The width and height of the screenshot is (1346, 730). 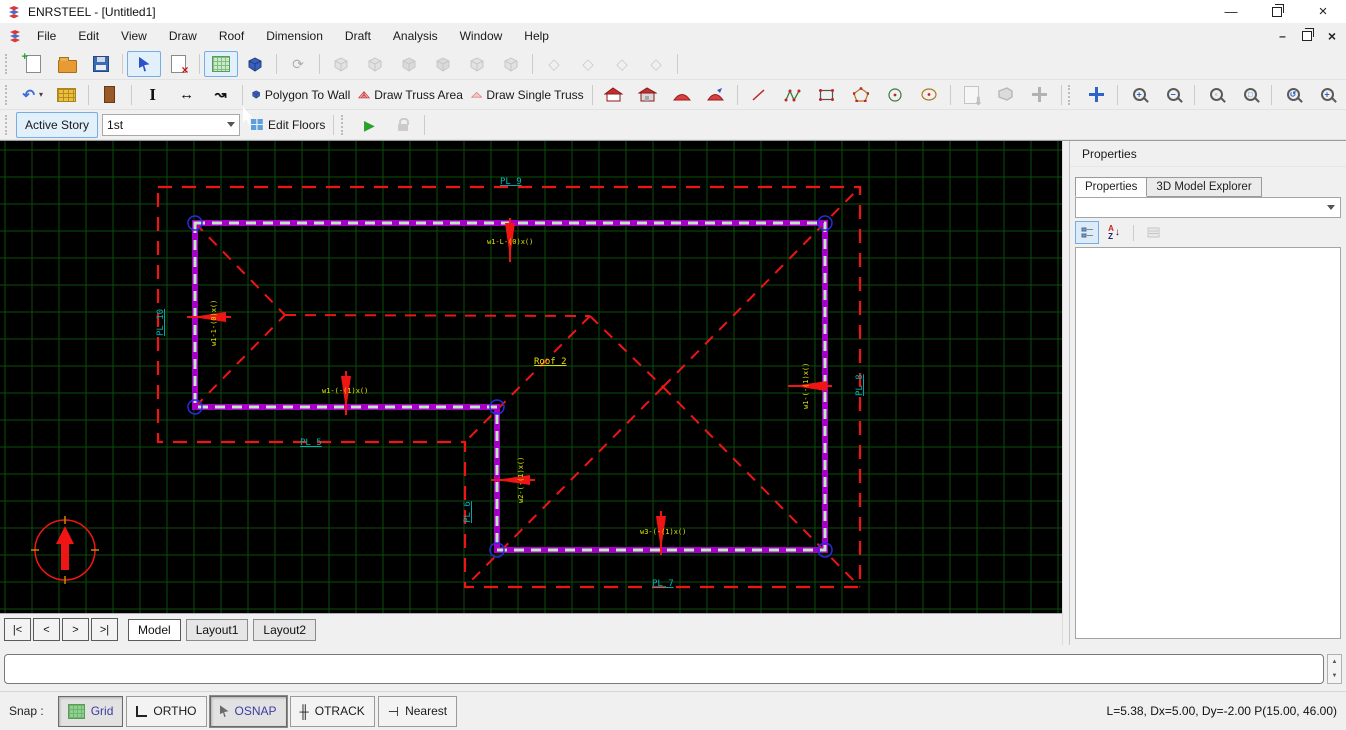 What do you see at coordinates (46, 36) in the screenshot?
I see `menu-file: File` at bounding box center [46, 36].